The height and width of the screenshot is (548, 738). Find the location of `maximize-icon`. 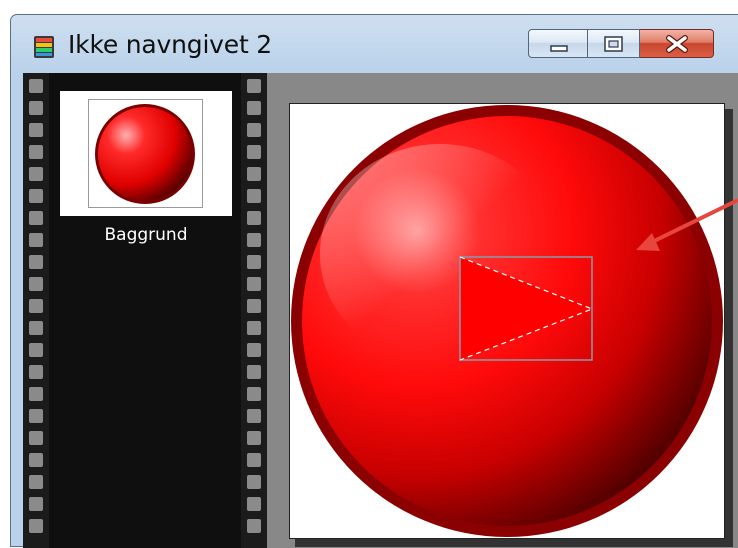

maximize-icon is located at coordinates (613, 44).